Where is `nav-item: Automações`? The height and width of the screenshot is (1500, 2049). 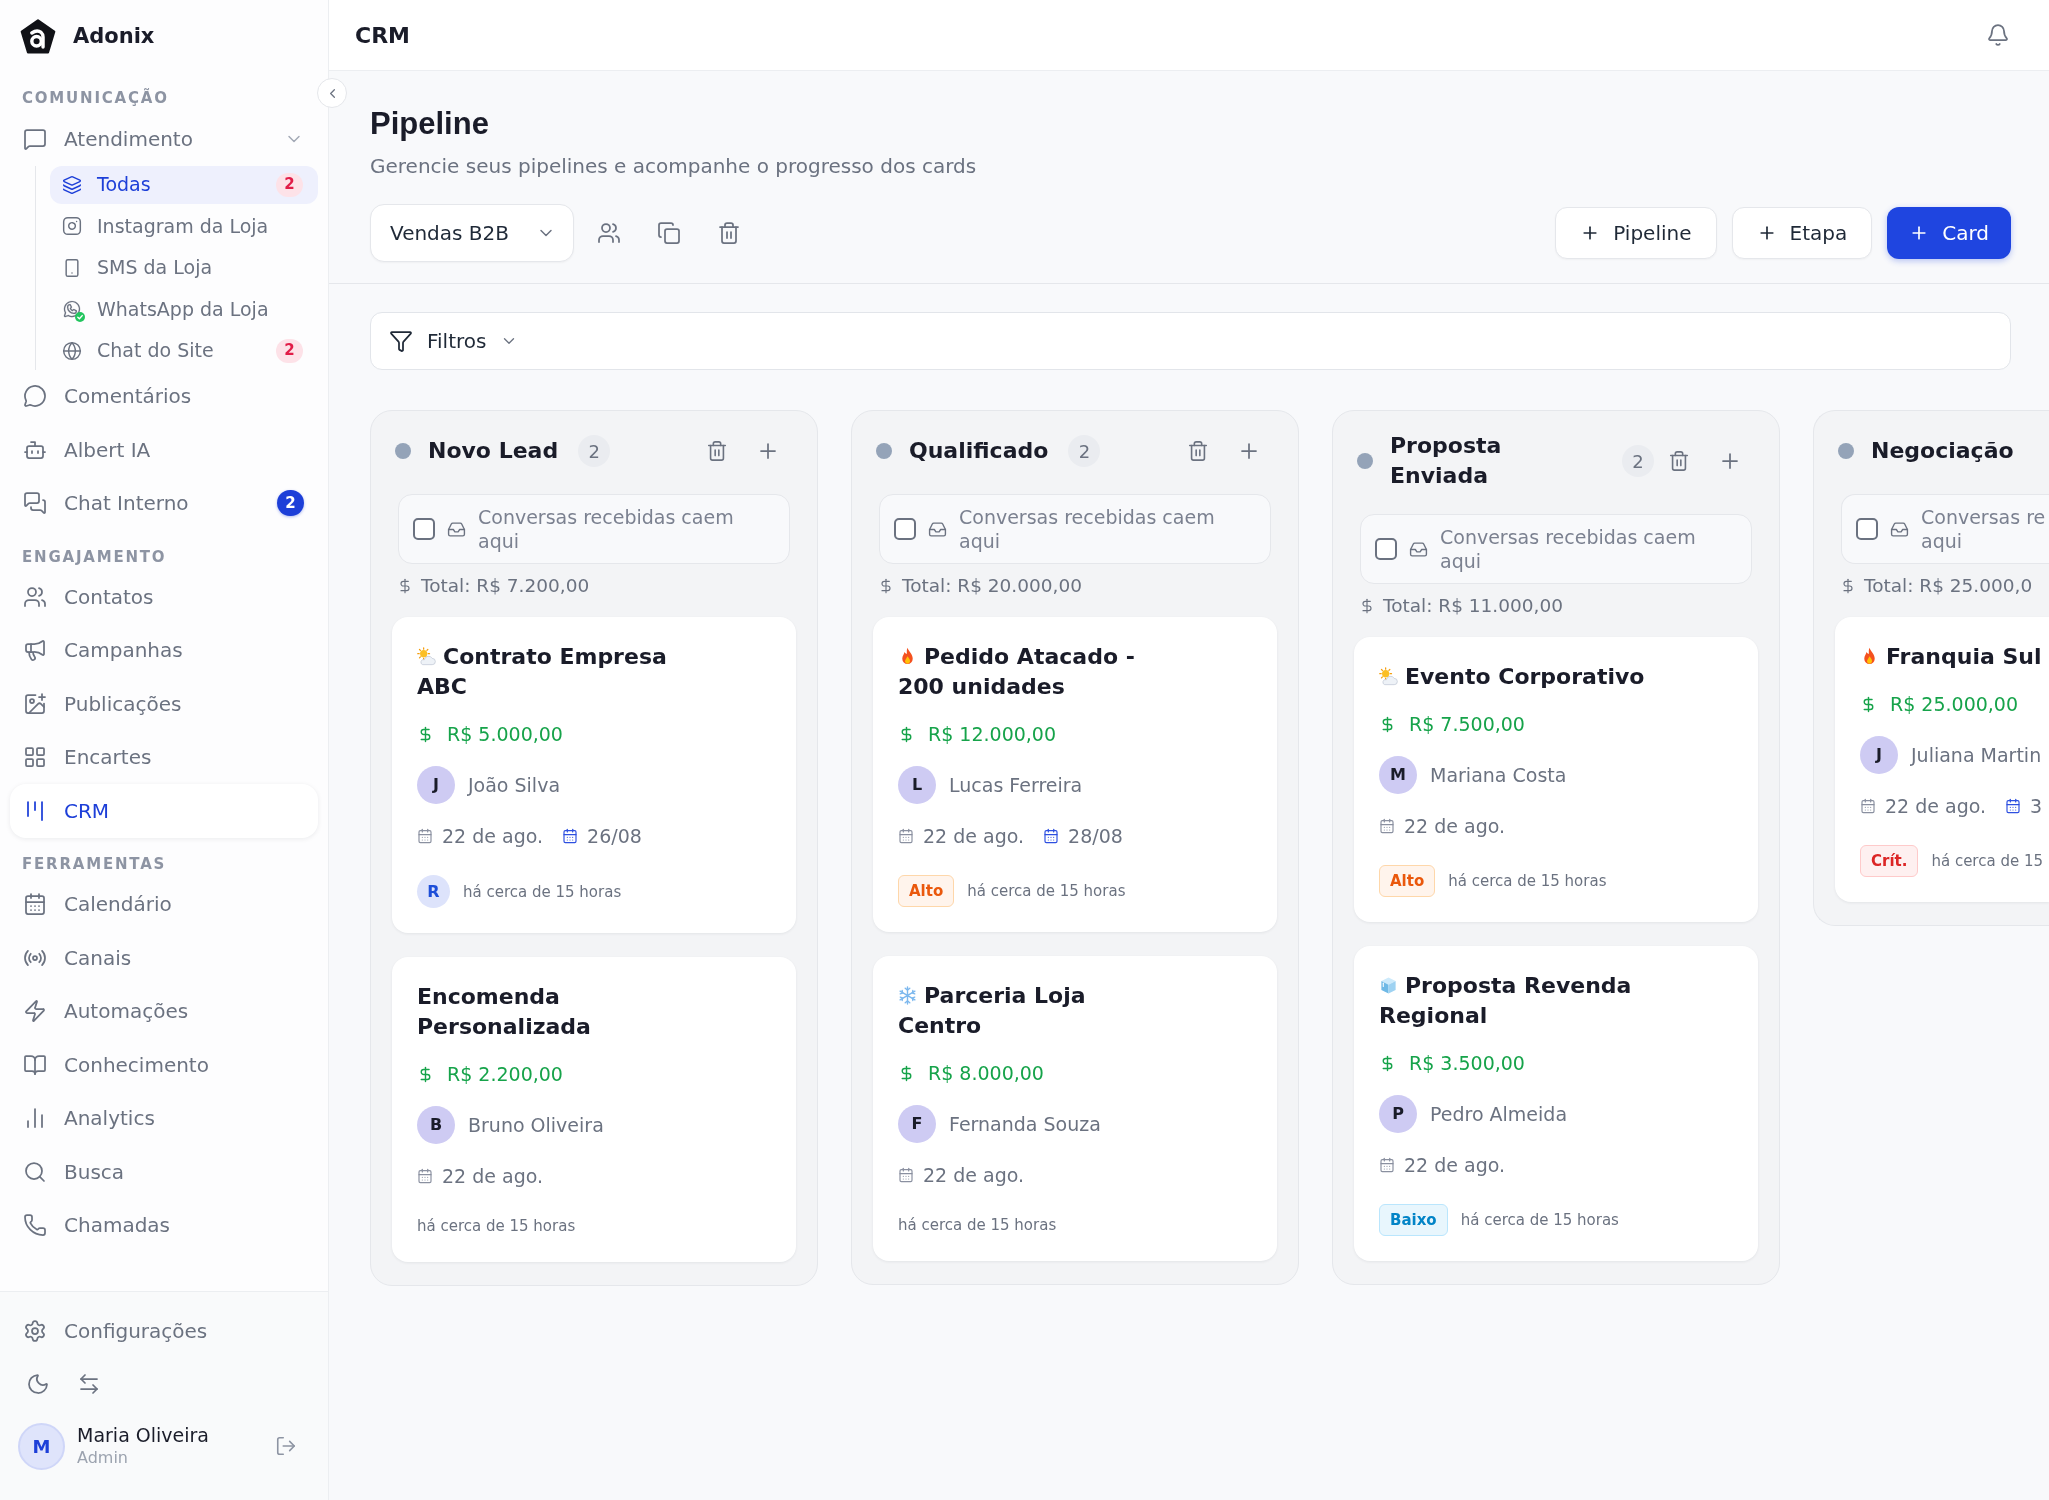
nav-item: Automações is located at coordinates (164, 1011).